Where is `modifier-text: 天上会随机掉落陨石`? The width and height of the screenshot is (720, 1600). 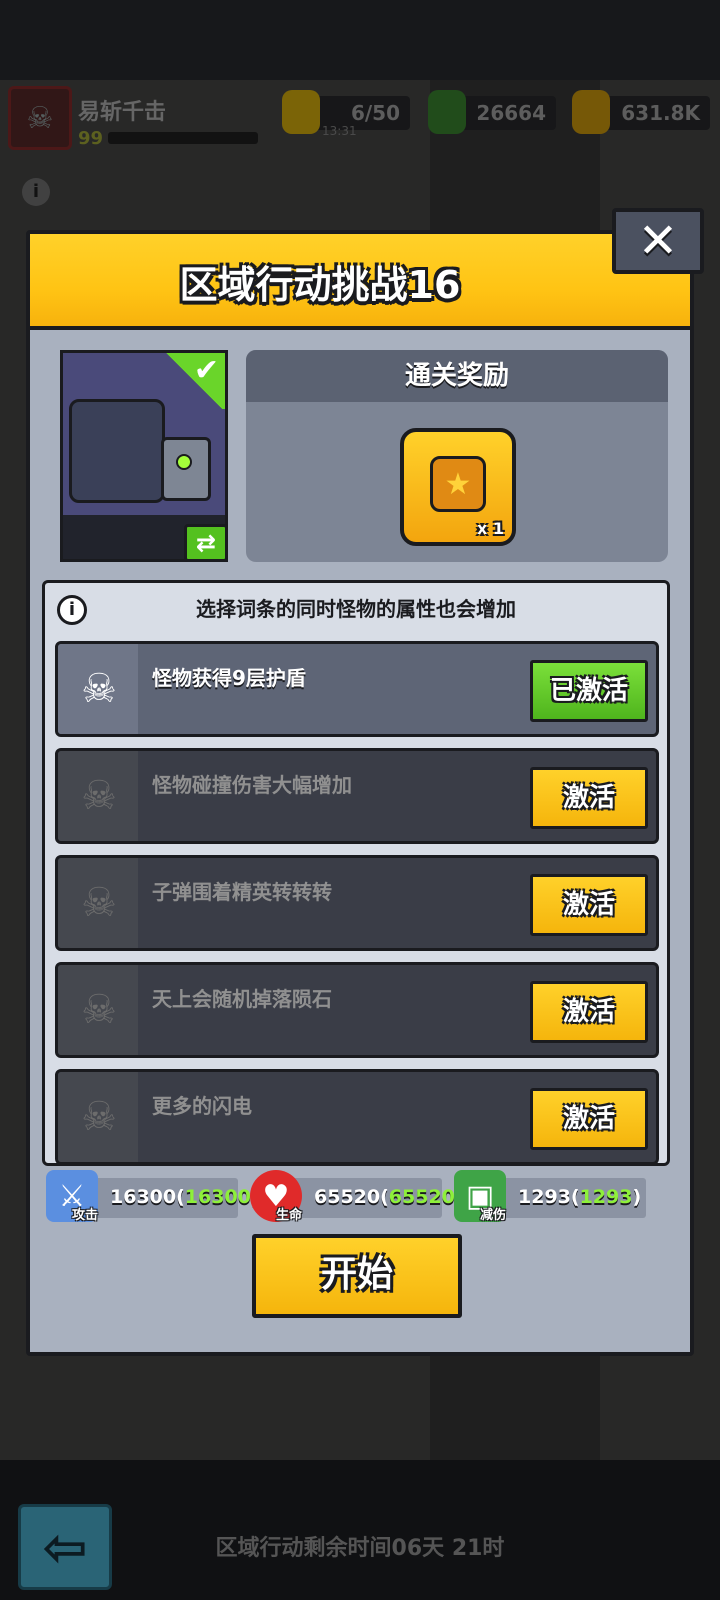
modifier-text: 天上会随机掉落陨石 is located at coordinates (242, 999).